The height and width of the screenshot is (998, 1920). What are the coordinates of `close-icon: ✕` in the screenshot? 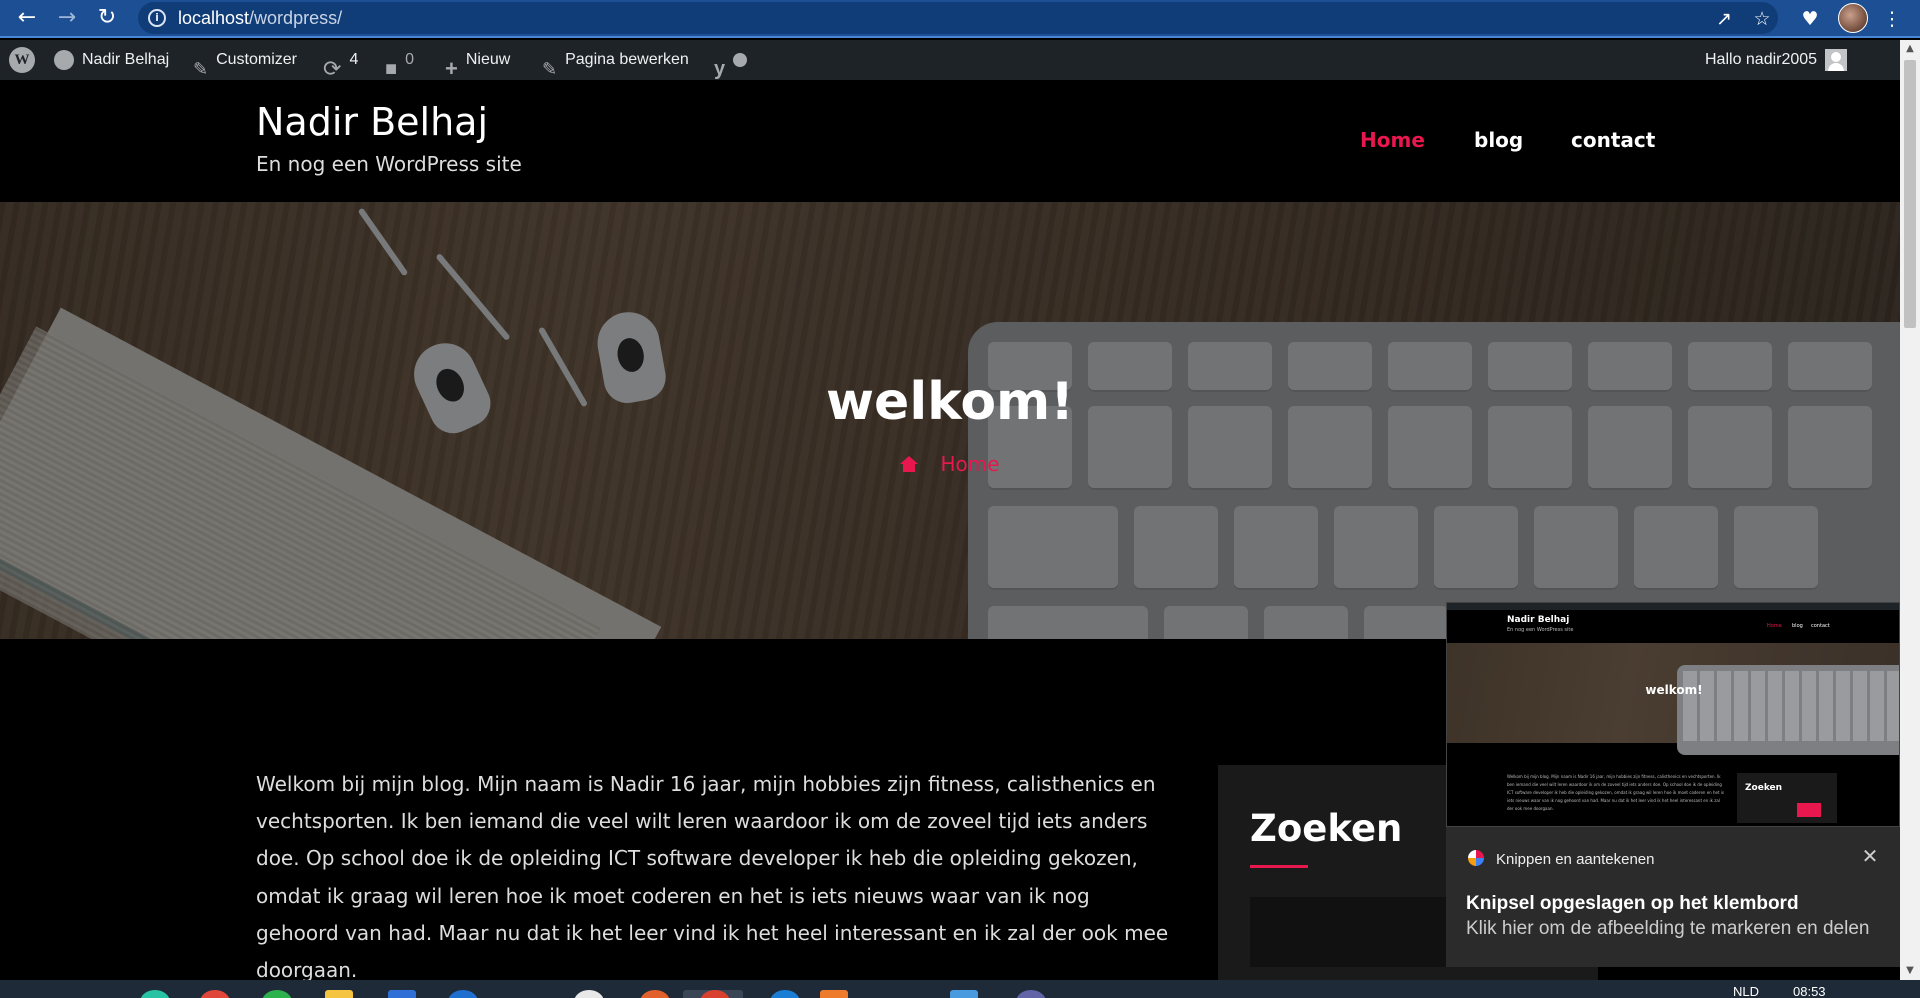 It's located at (1870, 857).